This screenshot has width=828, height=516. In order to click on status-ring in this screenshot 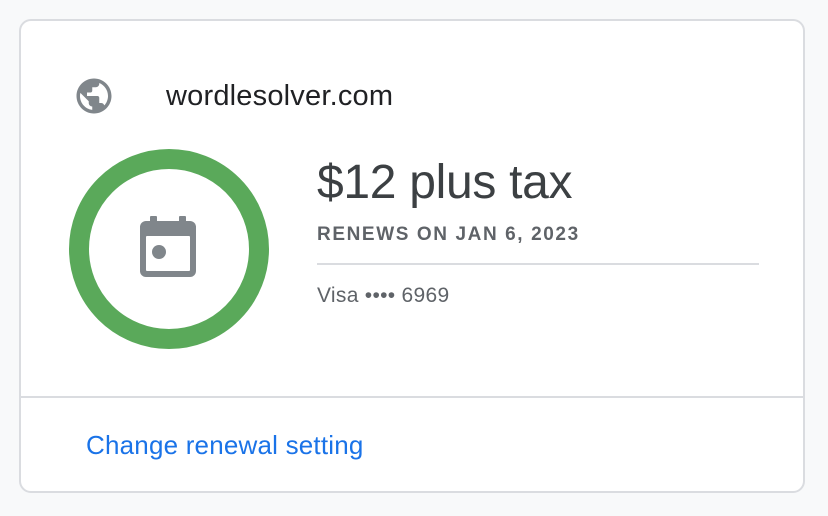, I will do `click(169, 249)`.